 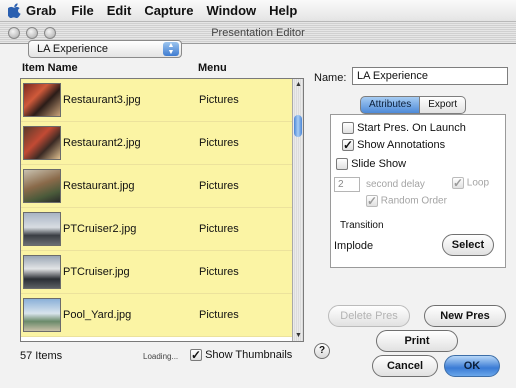 What do you see at coordinates (99, 186) in the screenshot?
I see `item-name: Restaurant.jpg` at bounding box center [99, 186].